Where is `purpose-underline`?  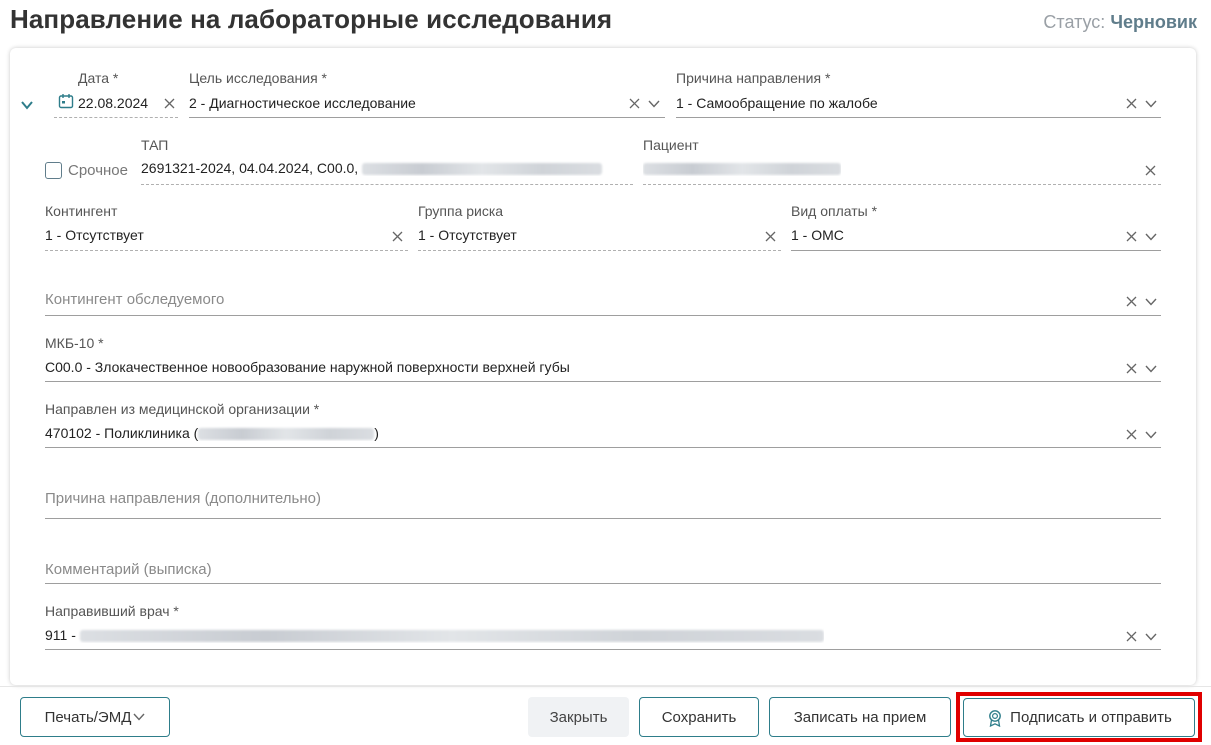
purpose-underline is located at coordinates (427, 117).